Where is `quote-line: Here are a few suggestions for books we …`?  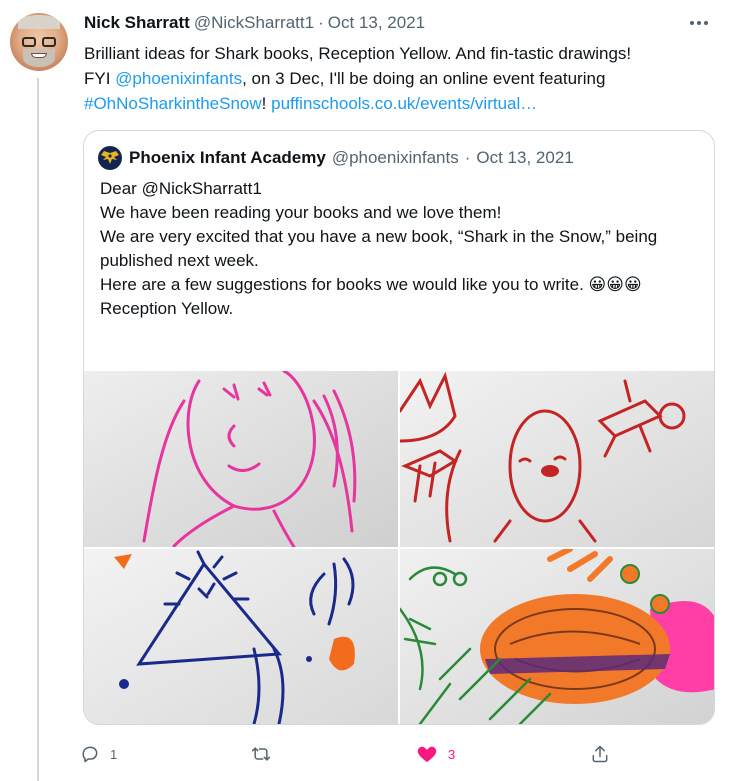 quote-line: Here are a few suggestions for books we … is located at coordinates (371, 284).